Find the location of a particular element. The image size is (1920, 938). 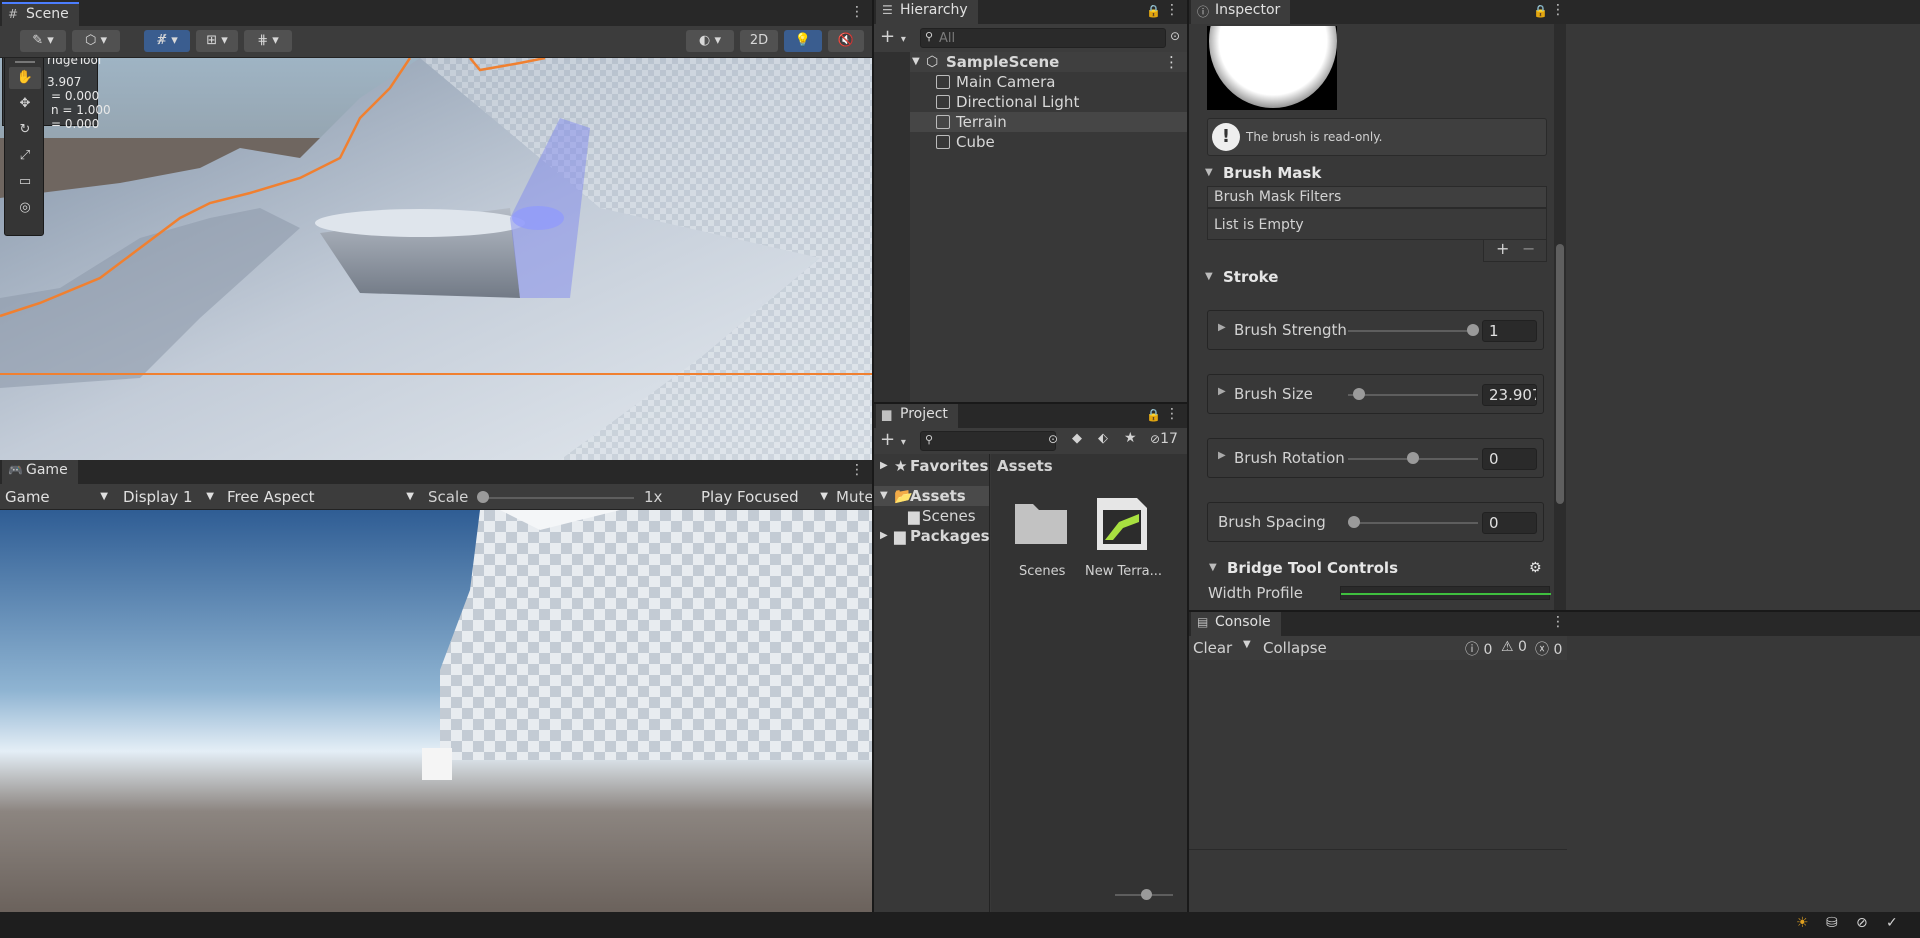

scale-slider-track is located at coordinates (557, 498).